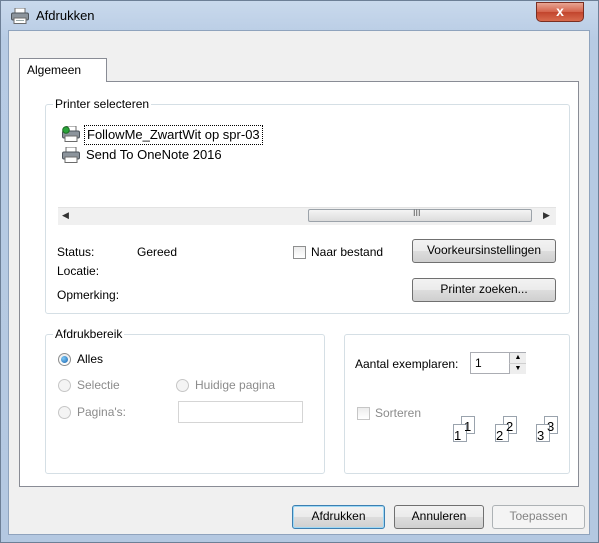 Image resolution: width=599 pixels, height=543 pixels. Describe the element at coordinates (154, 154) in the screenshot. I see `printer-name: Send To OneNote 2016` at that location.